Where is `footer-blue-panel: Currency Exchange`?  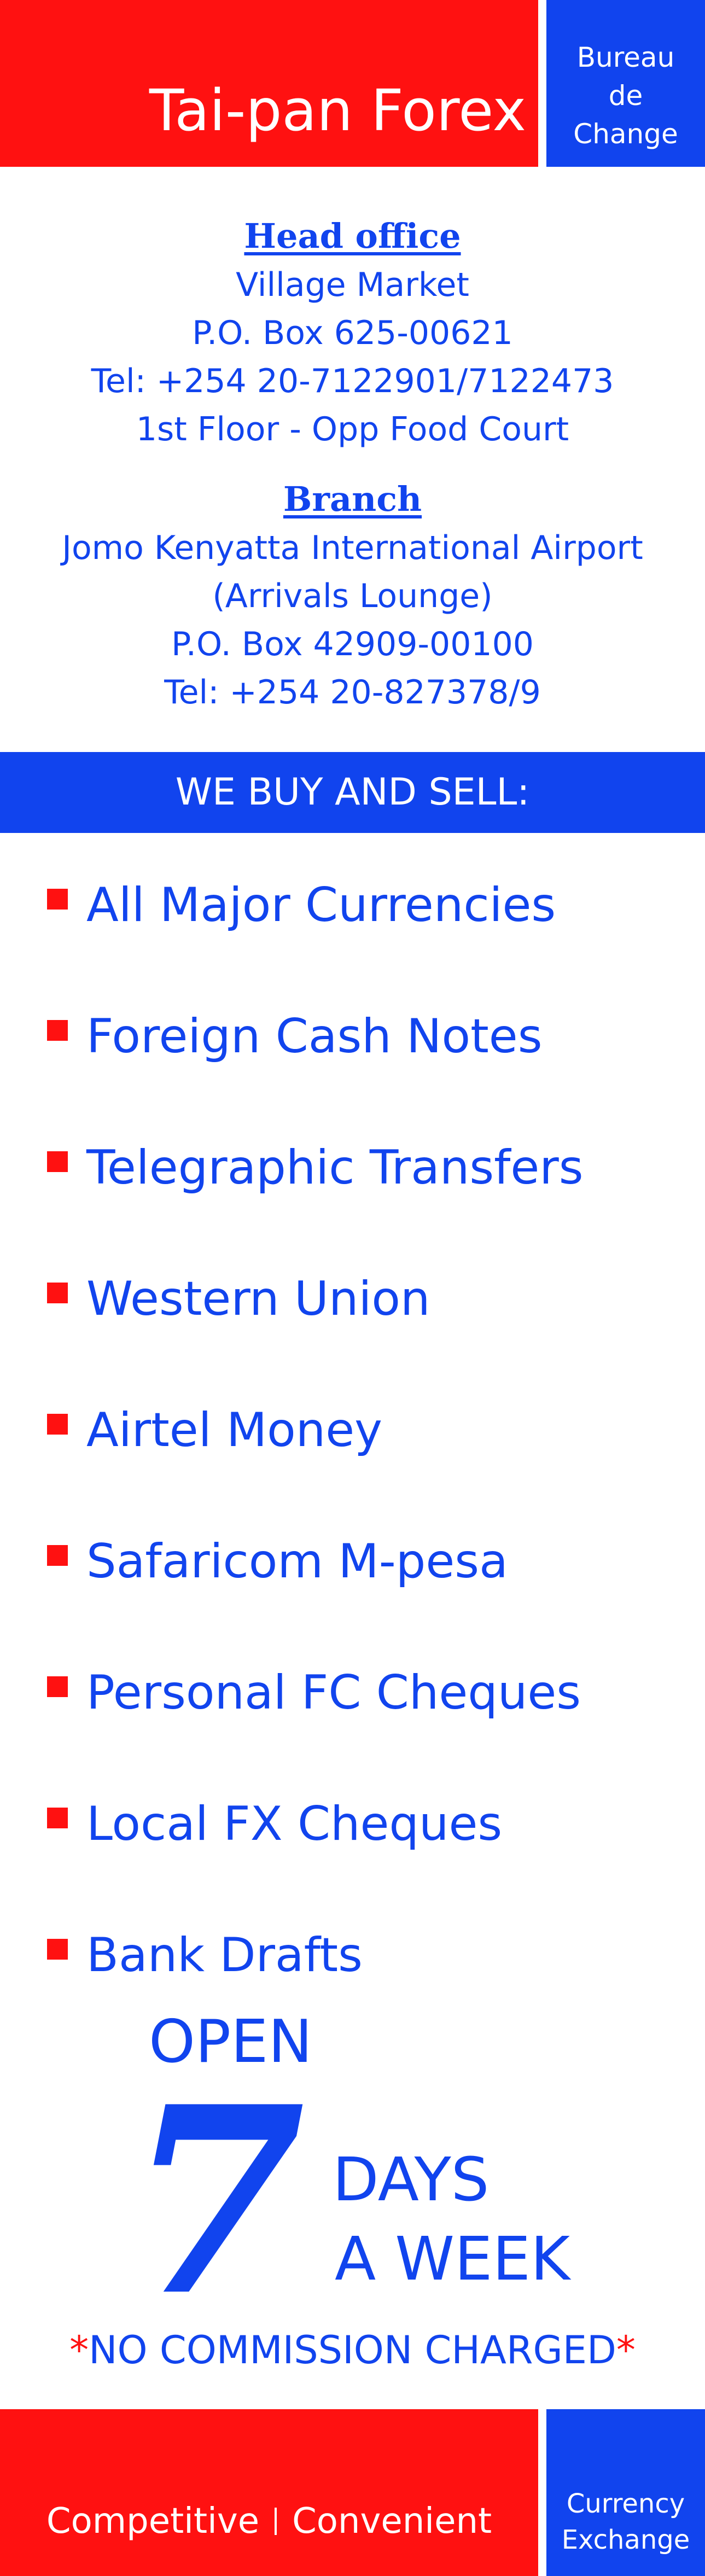 footer-blue-panel: Currency Exchange is located at coordinates (625, 2492).